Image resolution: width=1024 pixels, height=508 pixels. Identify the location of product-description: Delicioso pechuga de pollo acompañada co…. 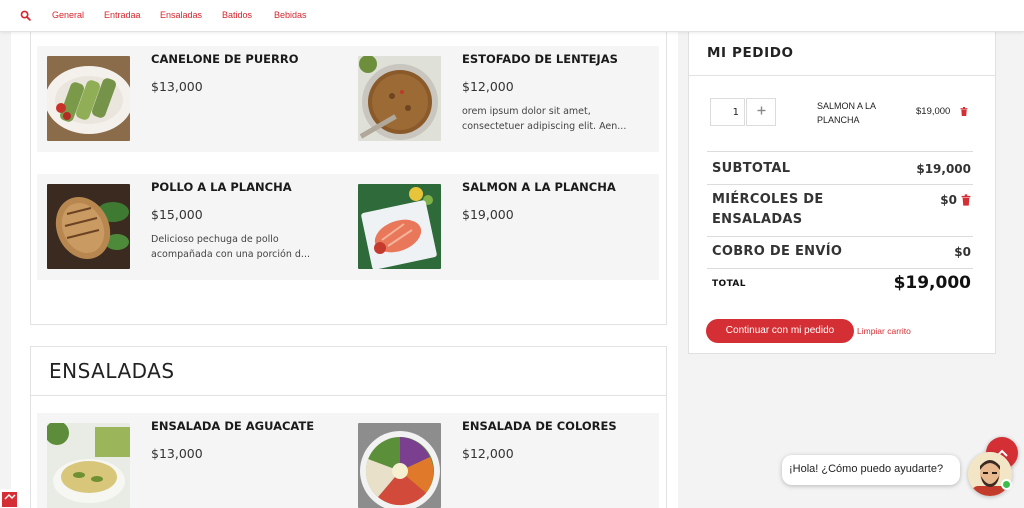
(230, 247).